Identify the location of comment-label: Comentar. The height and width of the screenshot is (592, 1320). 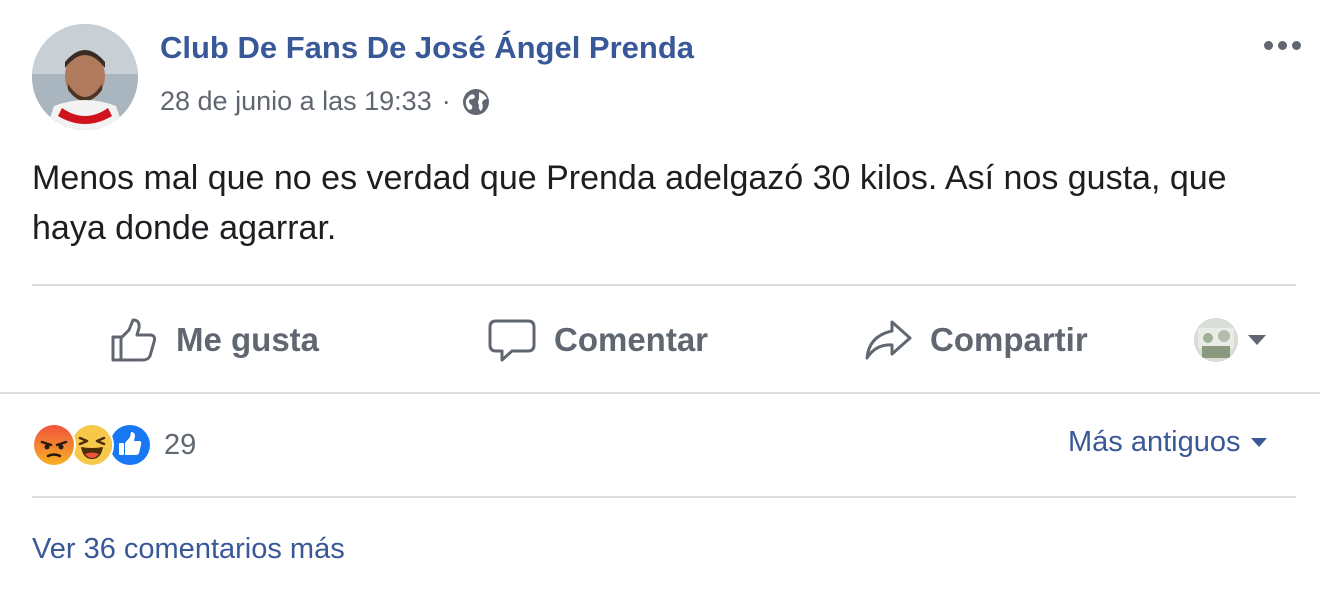
(631, 339).